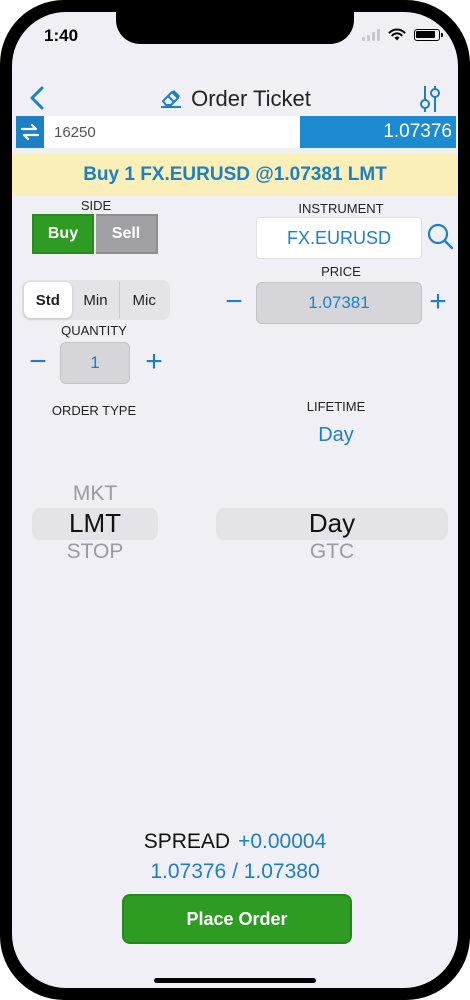  What do you see at coordinates (336, 406) in the screenshot?
I see `lifetime-label: LIFETIME` at bounding box center [336, 406].